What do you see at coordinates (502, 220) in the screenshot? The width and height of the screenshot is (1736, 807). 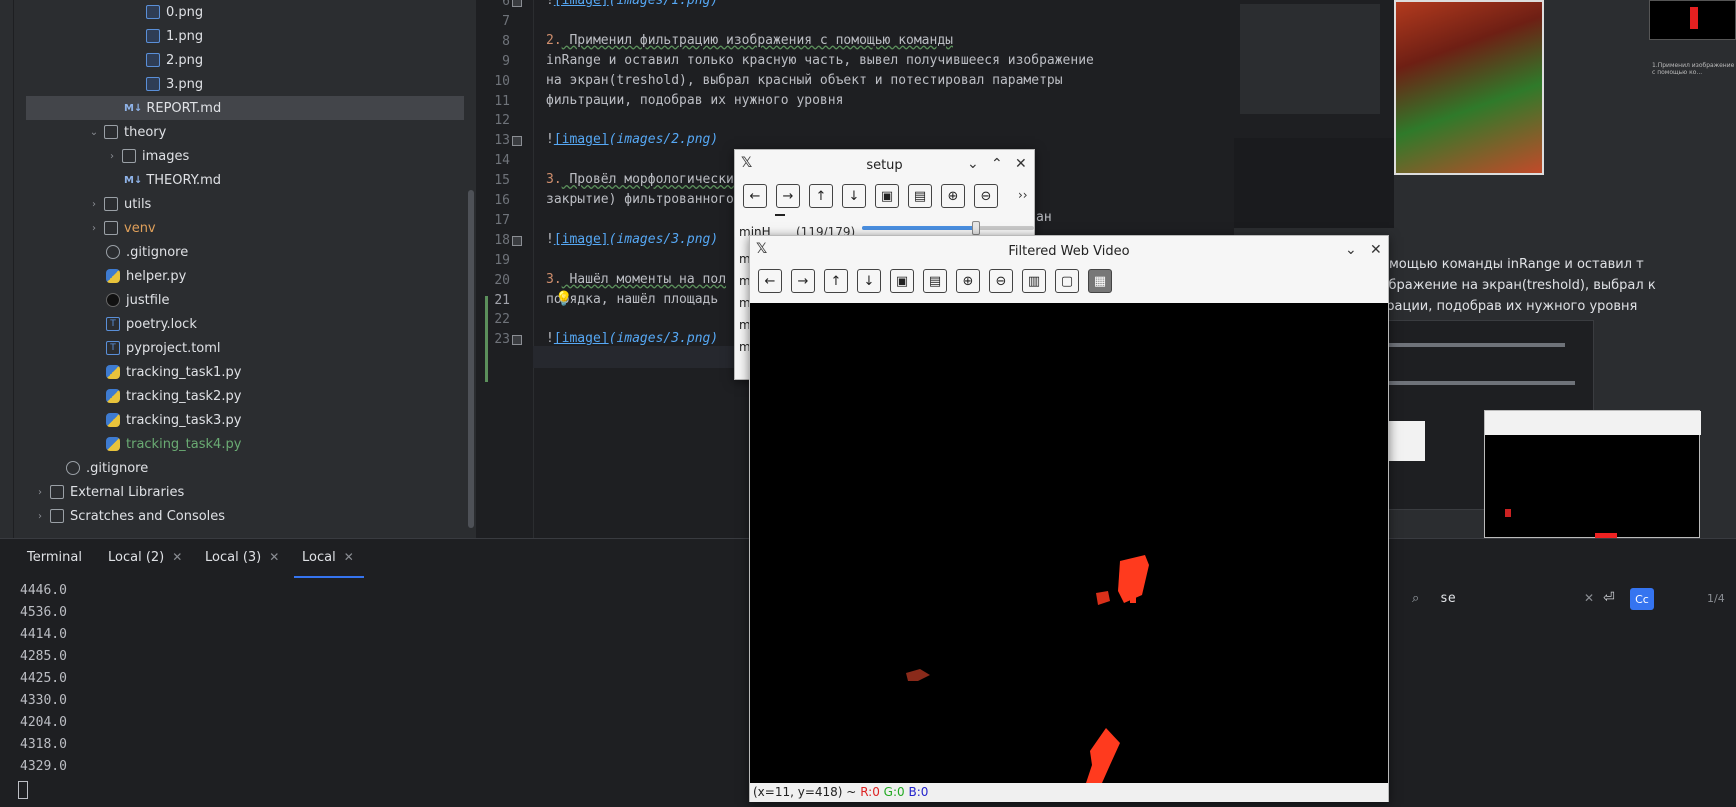 I see `line-number: 17` at bounding box center [502, 220].